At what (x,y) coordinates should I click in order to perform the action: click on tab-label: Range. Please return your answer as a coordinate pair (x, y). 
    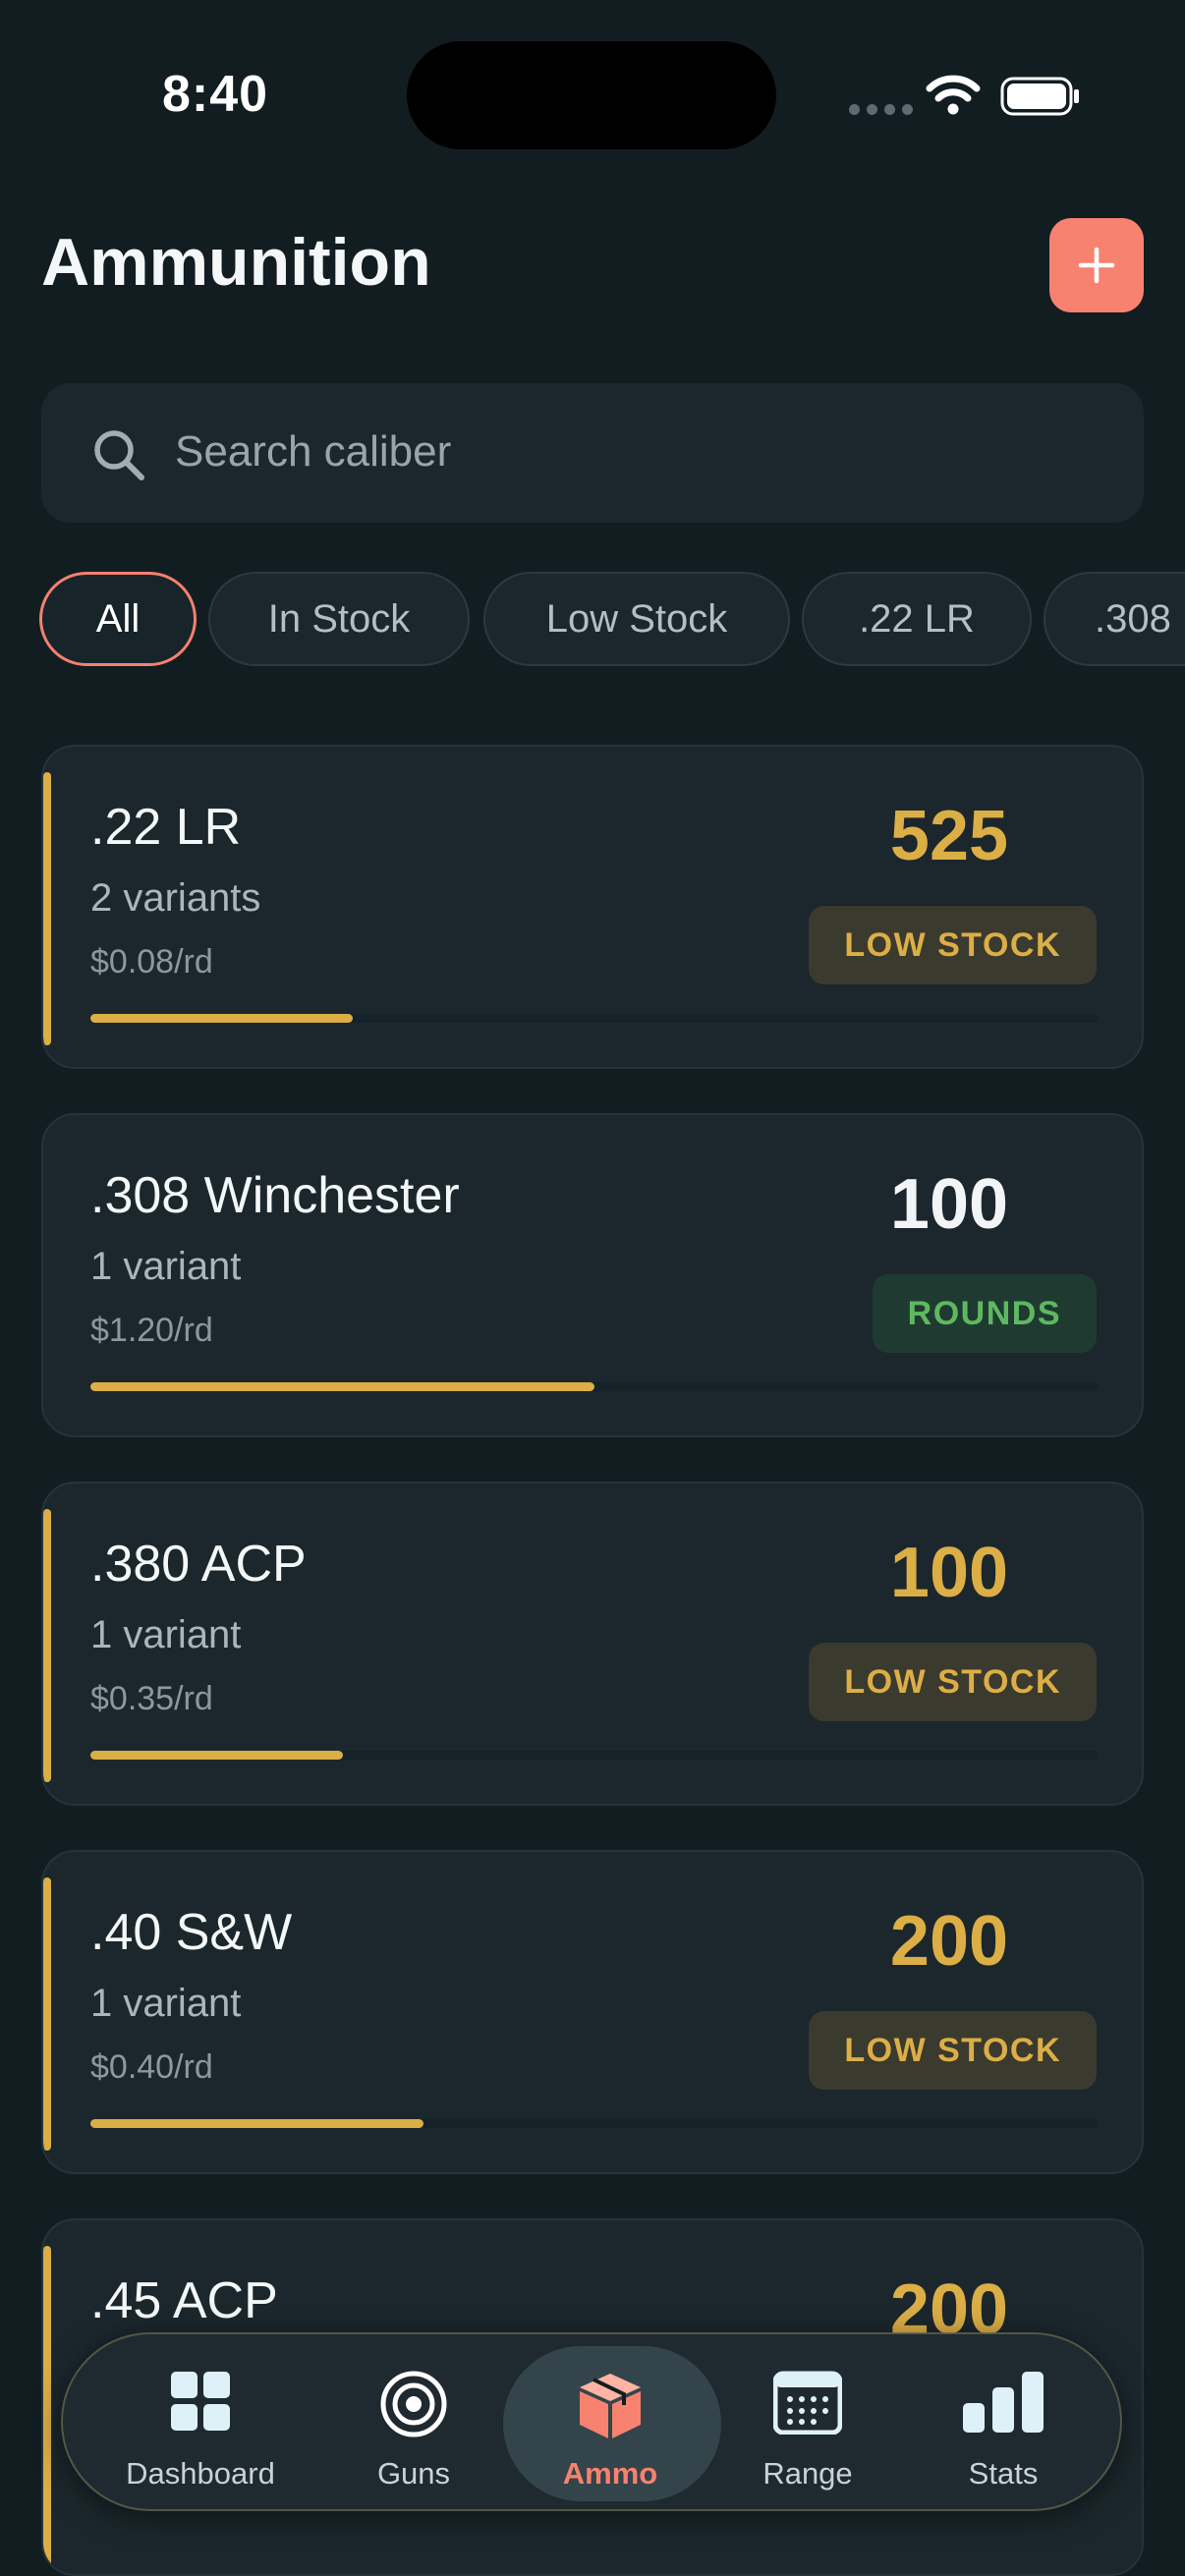
    Looking at the image, I should click on (808, 2473).